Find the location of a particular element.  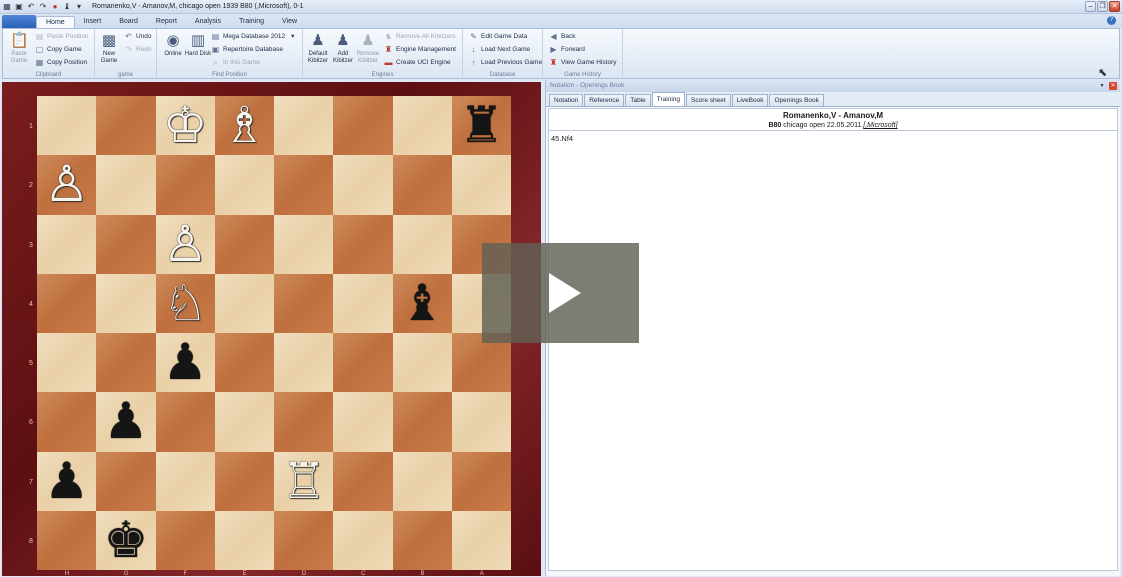

square-f1: ♔ is located at coordinates (185, 126).